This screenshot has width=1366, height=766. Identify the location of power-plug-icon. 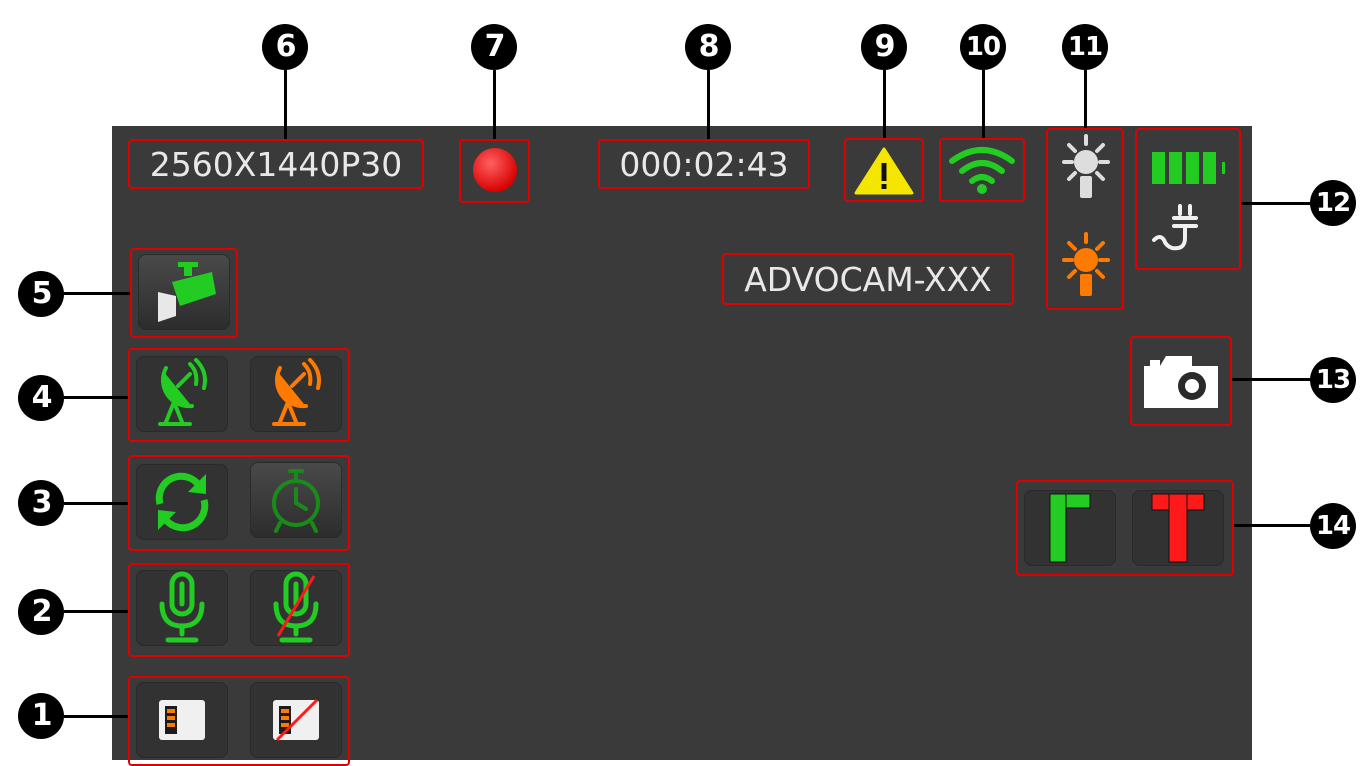
(1176, 230).